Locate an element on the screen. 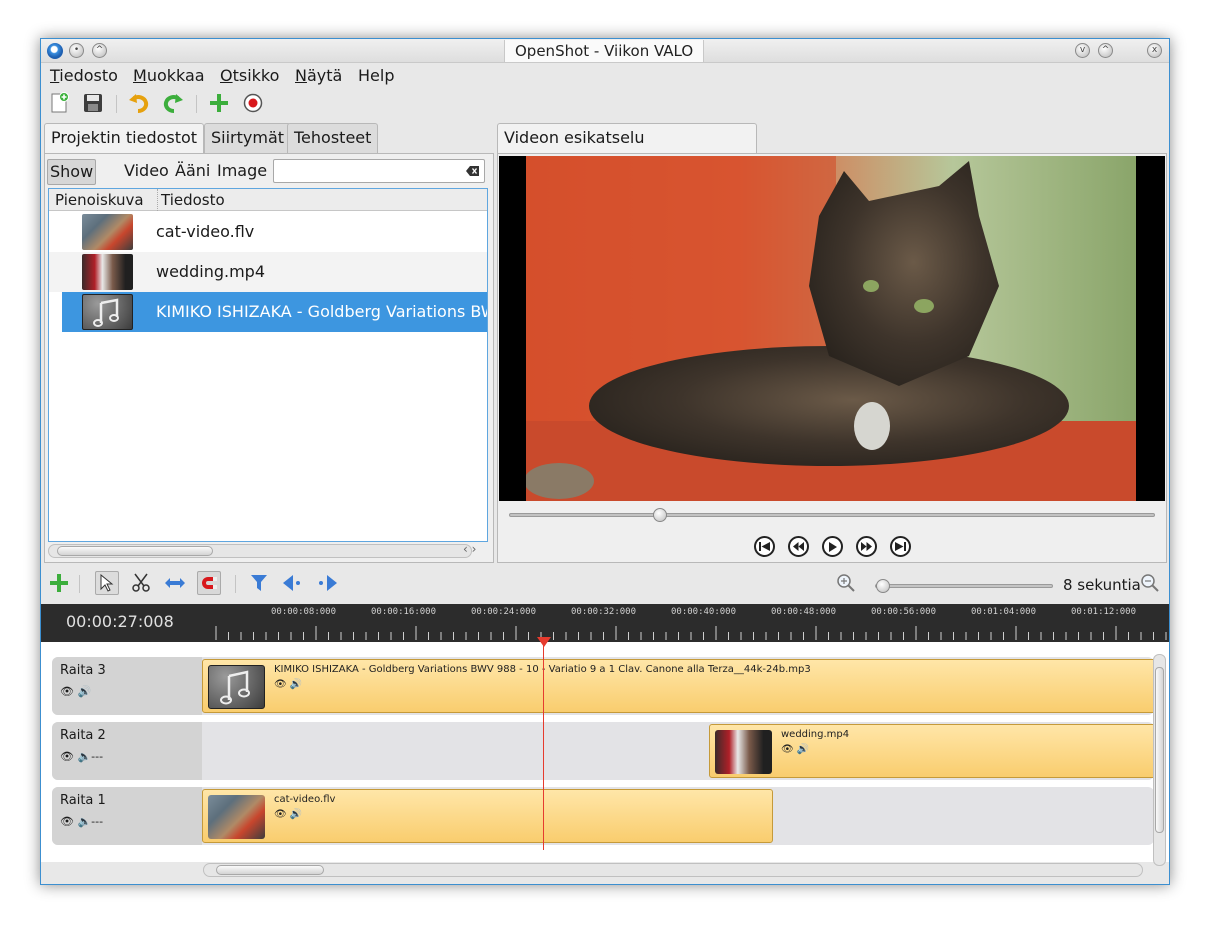 This screenshot has height=925, width=1210. menu-nayta: Näytä is located at coordinates (318, 75).